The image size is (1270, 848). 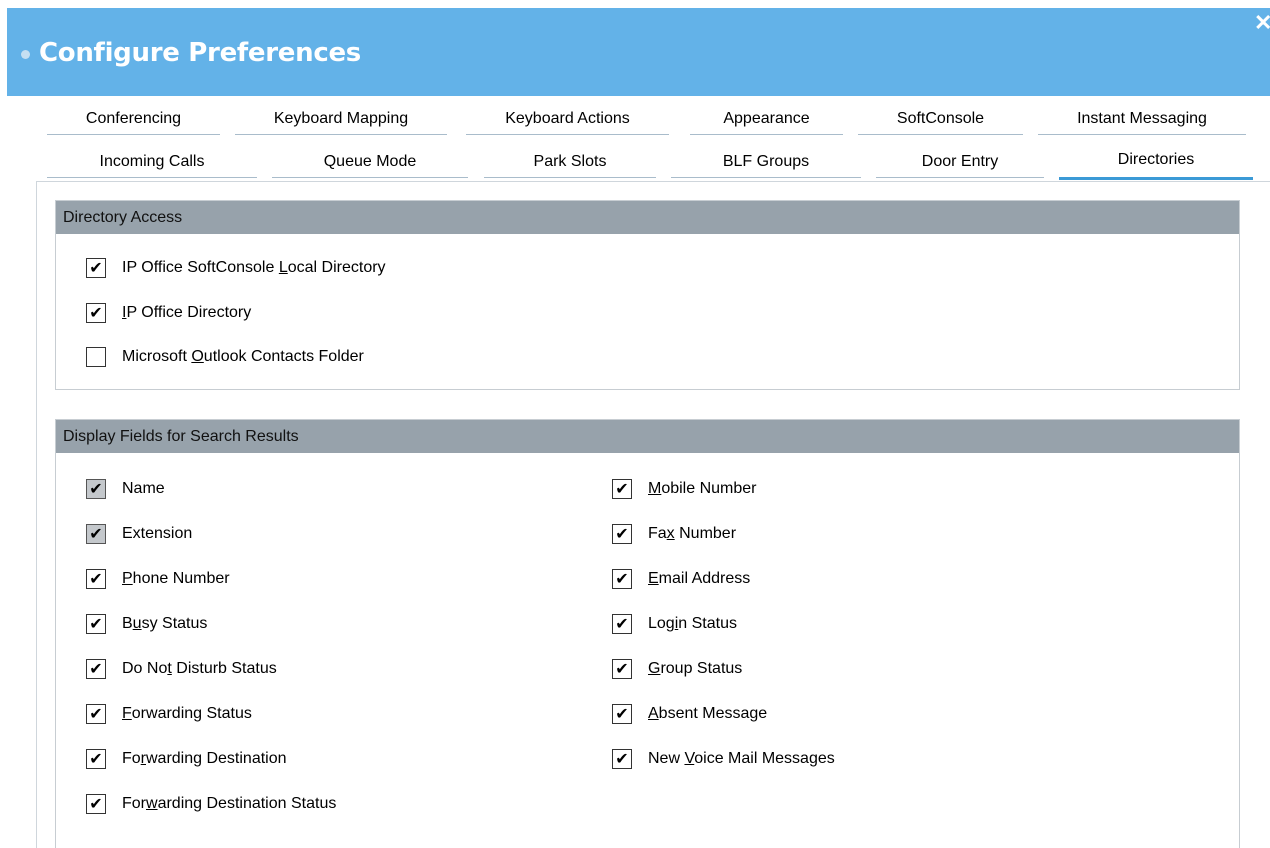 What do you see at coordinates (133, 118) in the screenshot?
I see `tab-conferencing: Conferencing` at bounding box center [133, 118].